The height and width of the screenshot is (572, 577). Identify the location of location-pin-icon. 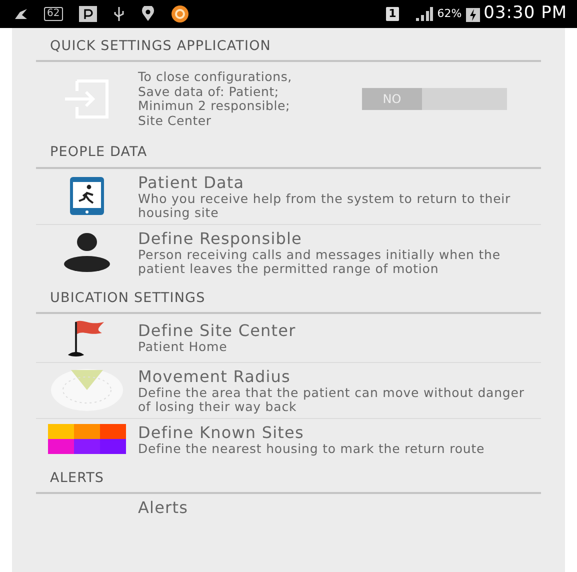
(147, 14).